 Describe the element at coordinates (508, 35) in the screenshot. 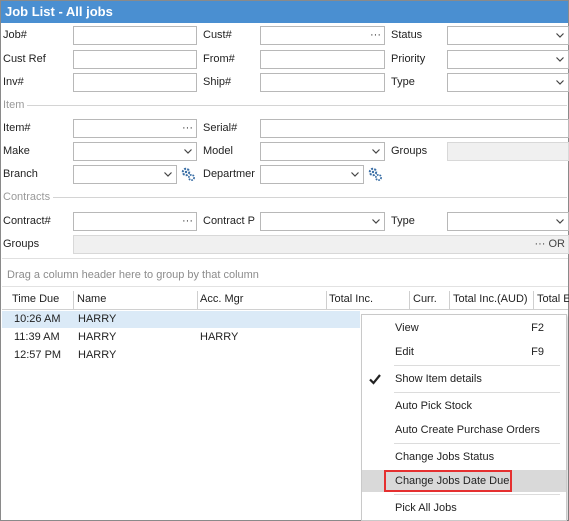

I see `status-select` at that location.